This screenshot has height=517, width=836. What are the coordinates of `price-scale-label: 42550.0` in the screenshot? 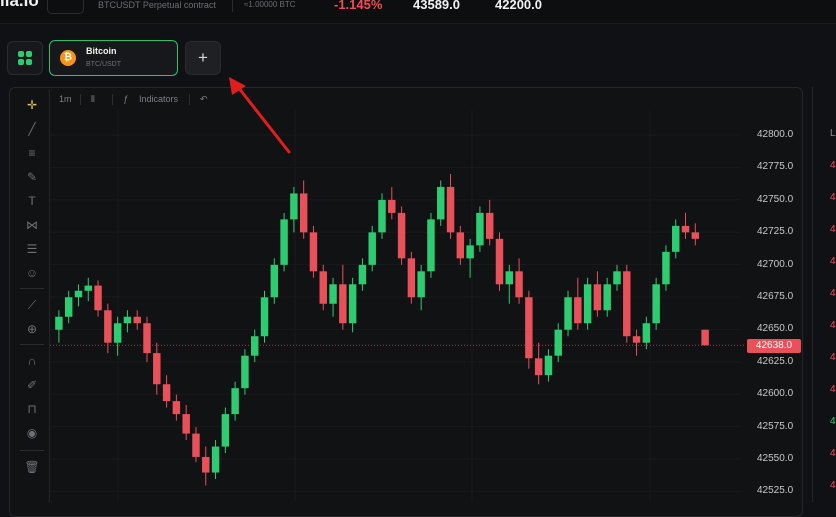 It's located at (775, 458).